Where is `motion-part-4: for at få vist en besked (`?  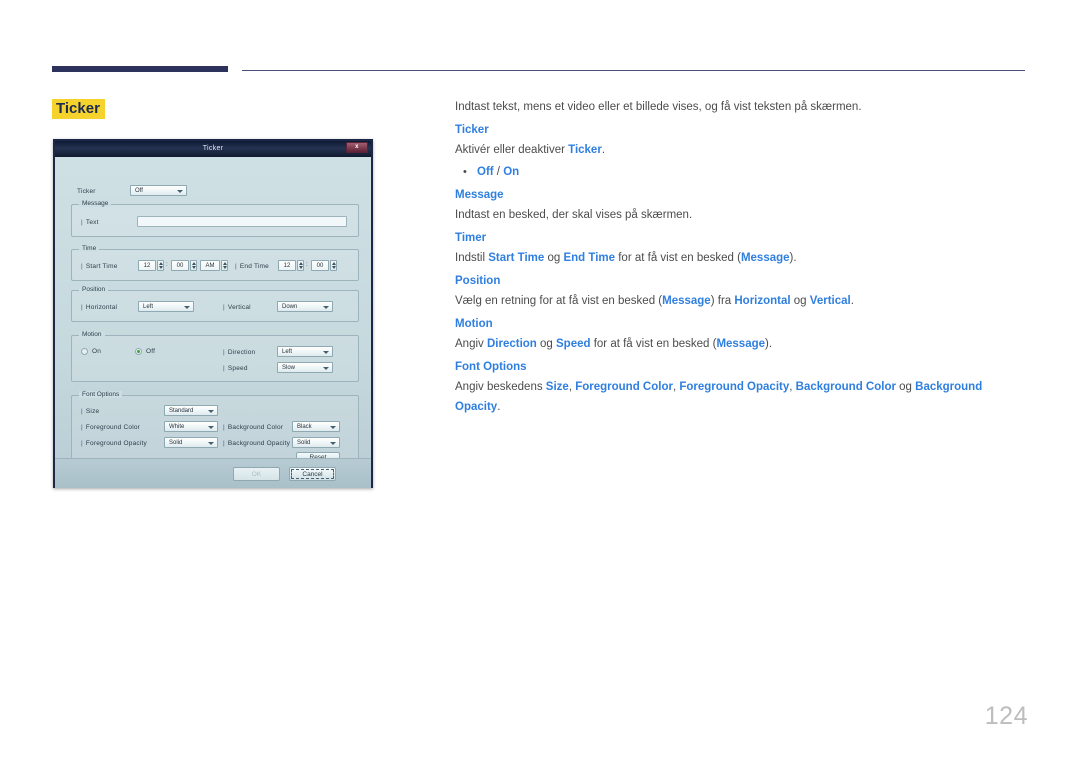 motion-part-4: for at få vist en besked ( is located at coordinates (653, 344).